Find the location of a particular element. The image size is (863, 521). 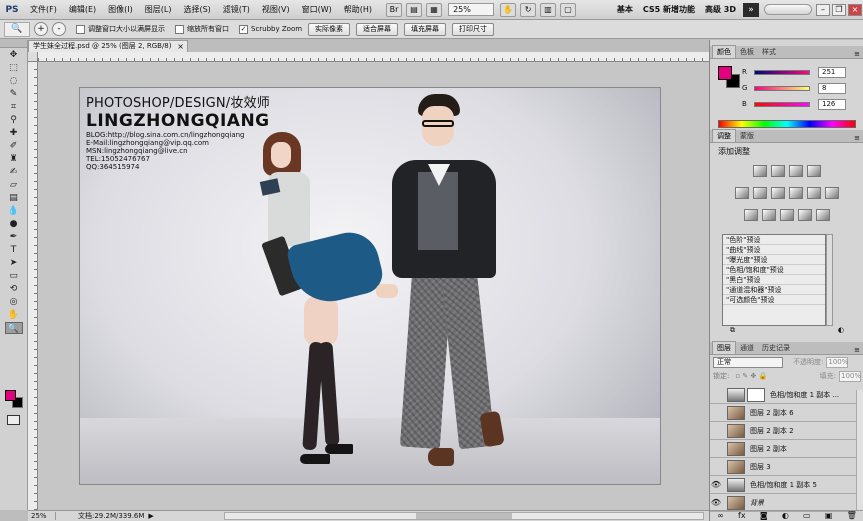

lasso-tool-icon: ◌ is located at coordinates (14, 81).